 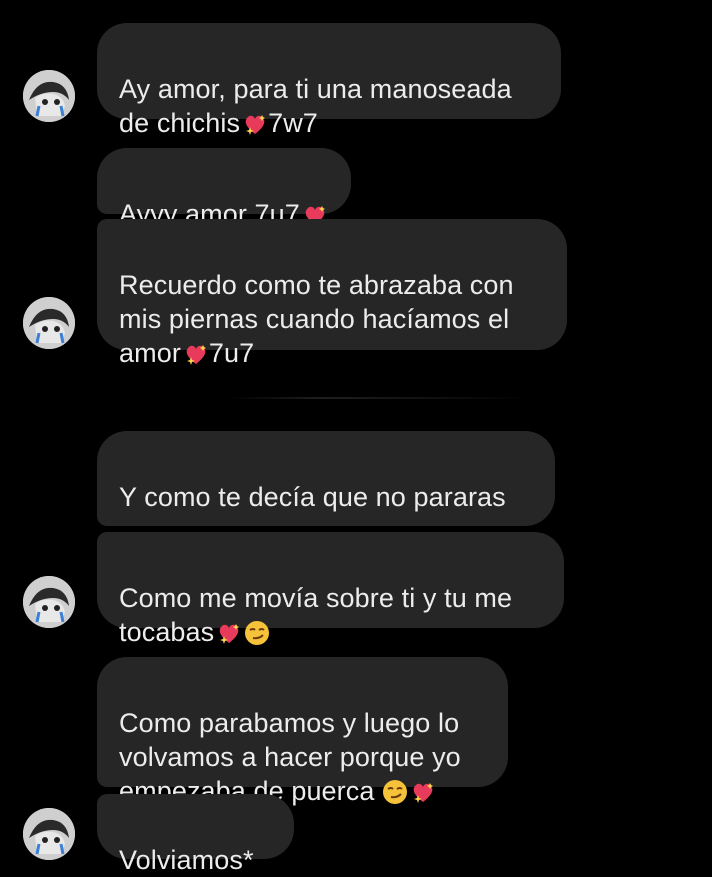 I want to click on message-text: Volviamos*, so click(x=186, y=860).